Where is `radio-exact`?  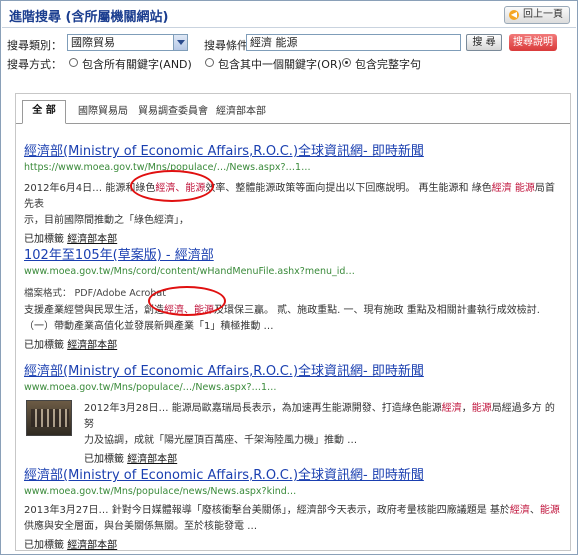
radio-exact is located at coordinates (346, 62).